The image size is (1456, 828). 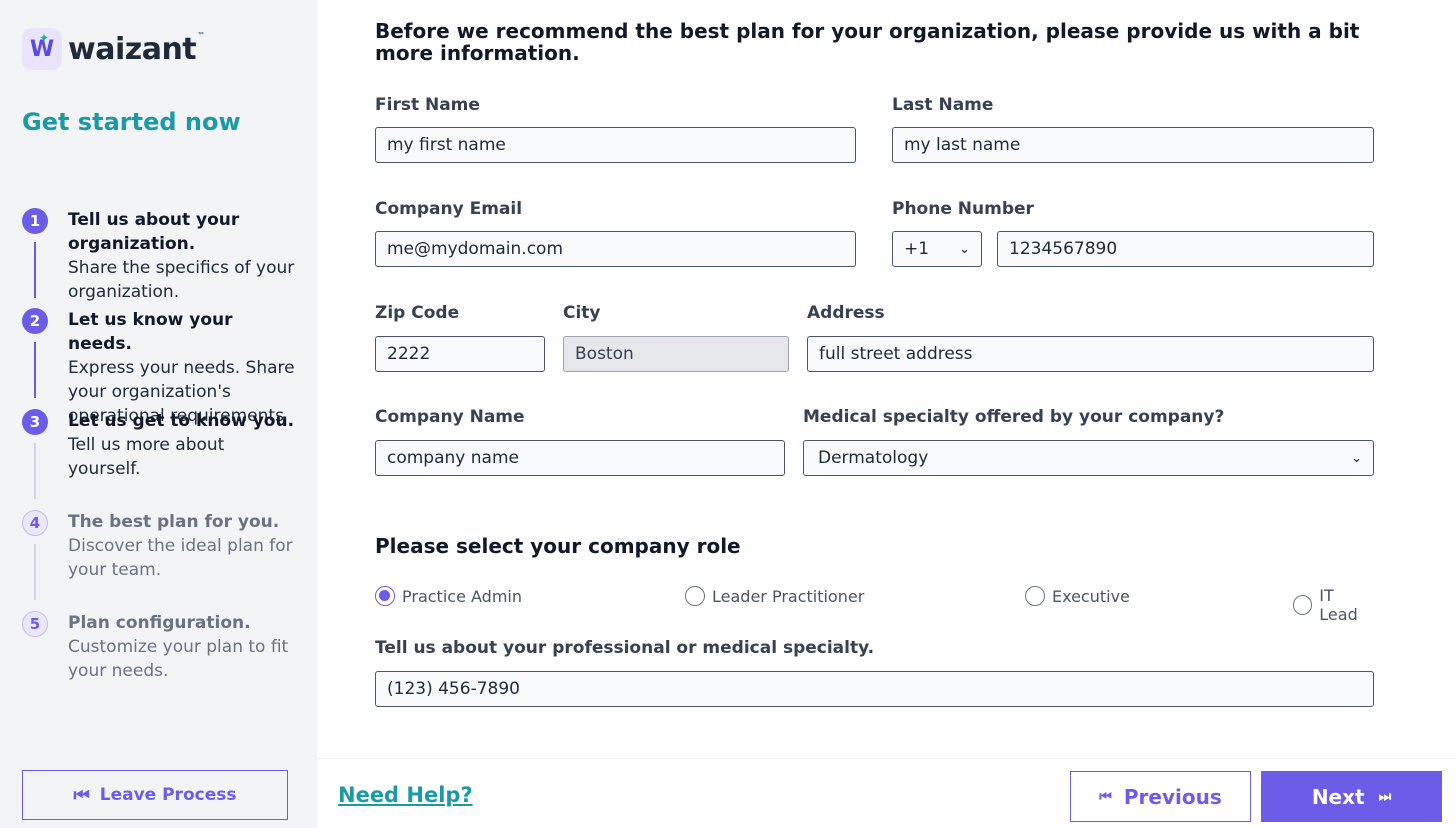 I want to click on email-input: me@mydomain.com, so click(x=615, y=249).